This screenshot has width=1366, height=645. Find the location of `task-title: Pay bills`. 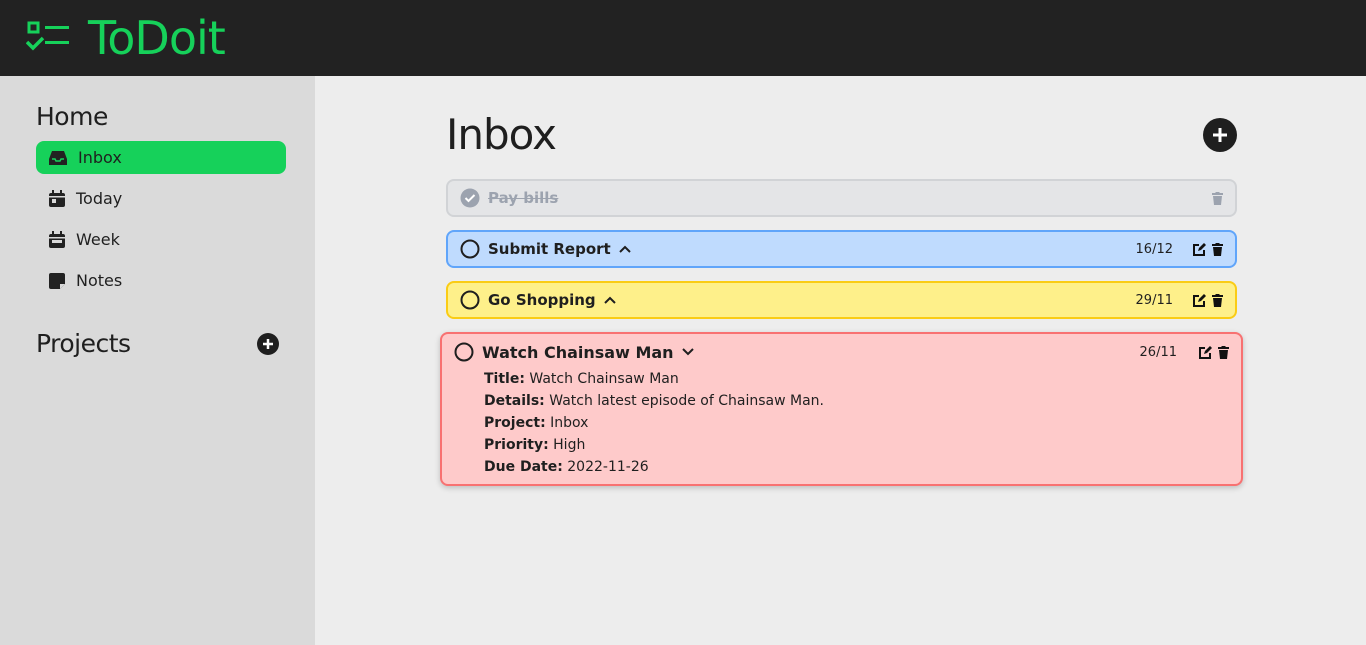

task-title: Pay bills is located at coordinates (523, 198).